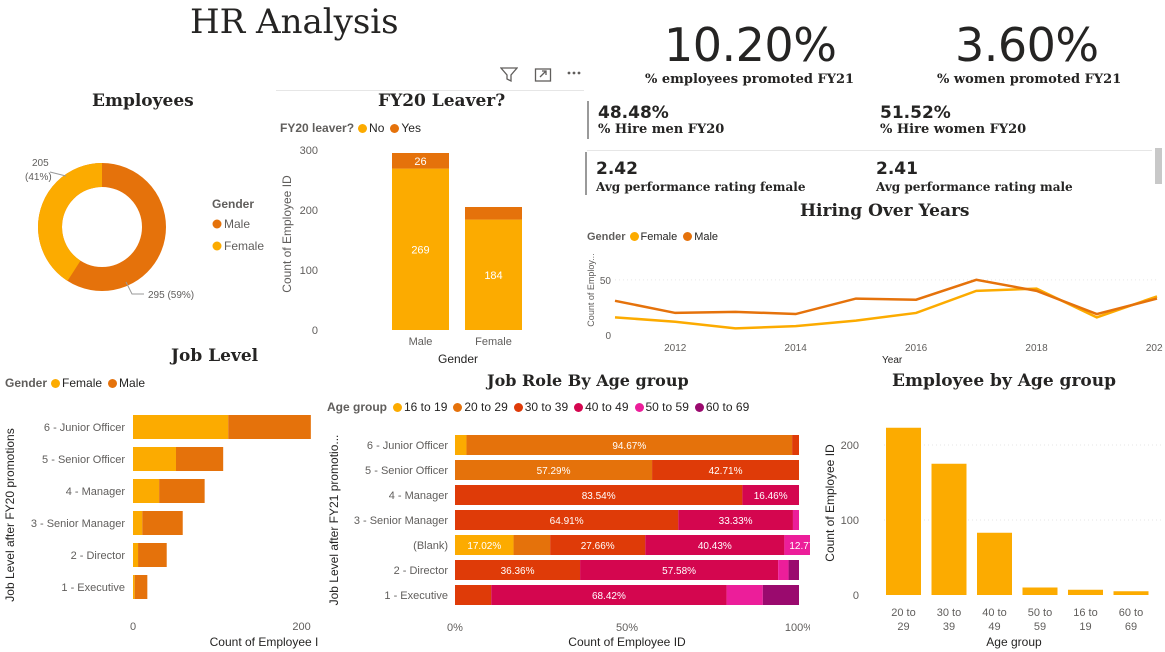 The height and width of the screenshot is (652, 1165). I want to click on job-level-x-tick: 0, so click(133, 627).